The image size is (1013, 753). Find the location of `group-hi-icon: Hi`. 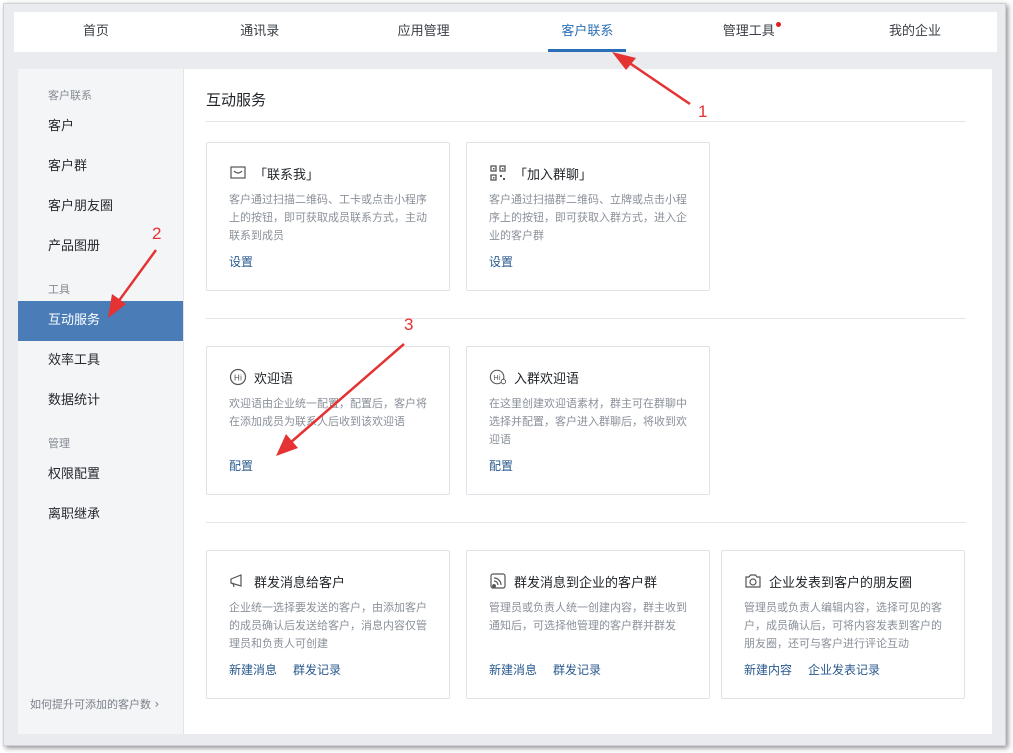

group-hi-icon: Hi is located at coordinates (498, 377).